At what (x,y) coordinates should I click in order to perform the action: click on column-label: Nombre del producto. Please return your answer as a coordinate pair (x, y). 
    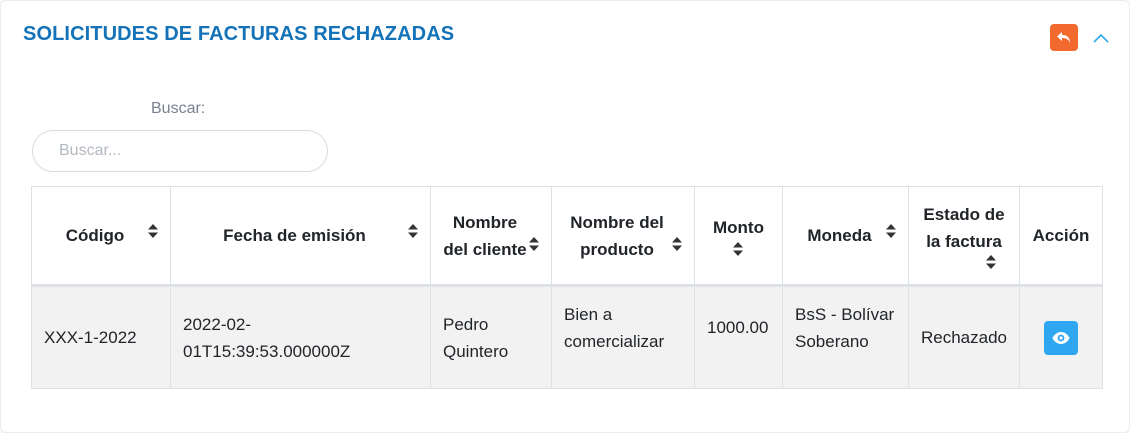
    Looking at the image, I should click on (617, 235).